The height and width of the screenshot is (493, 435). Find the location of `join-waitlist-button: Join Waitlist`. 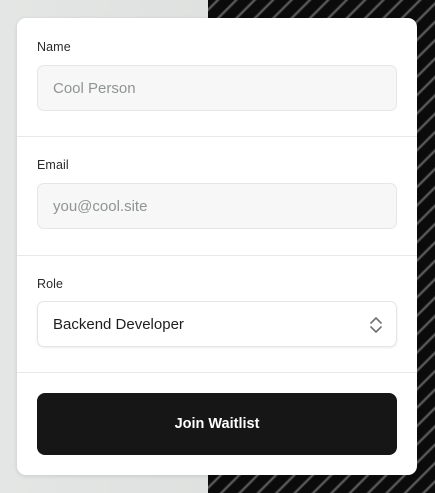

join-waitlist-button: Join Waitlist is located at coordinates (217, 424).